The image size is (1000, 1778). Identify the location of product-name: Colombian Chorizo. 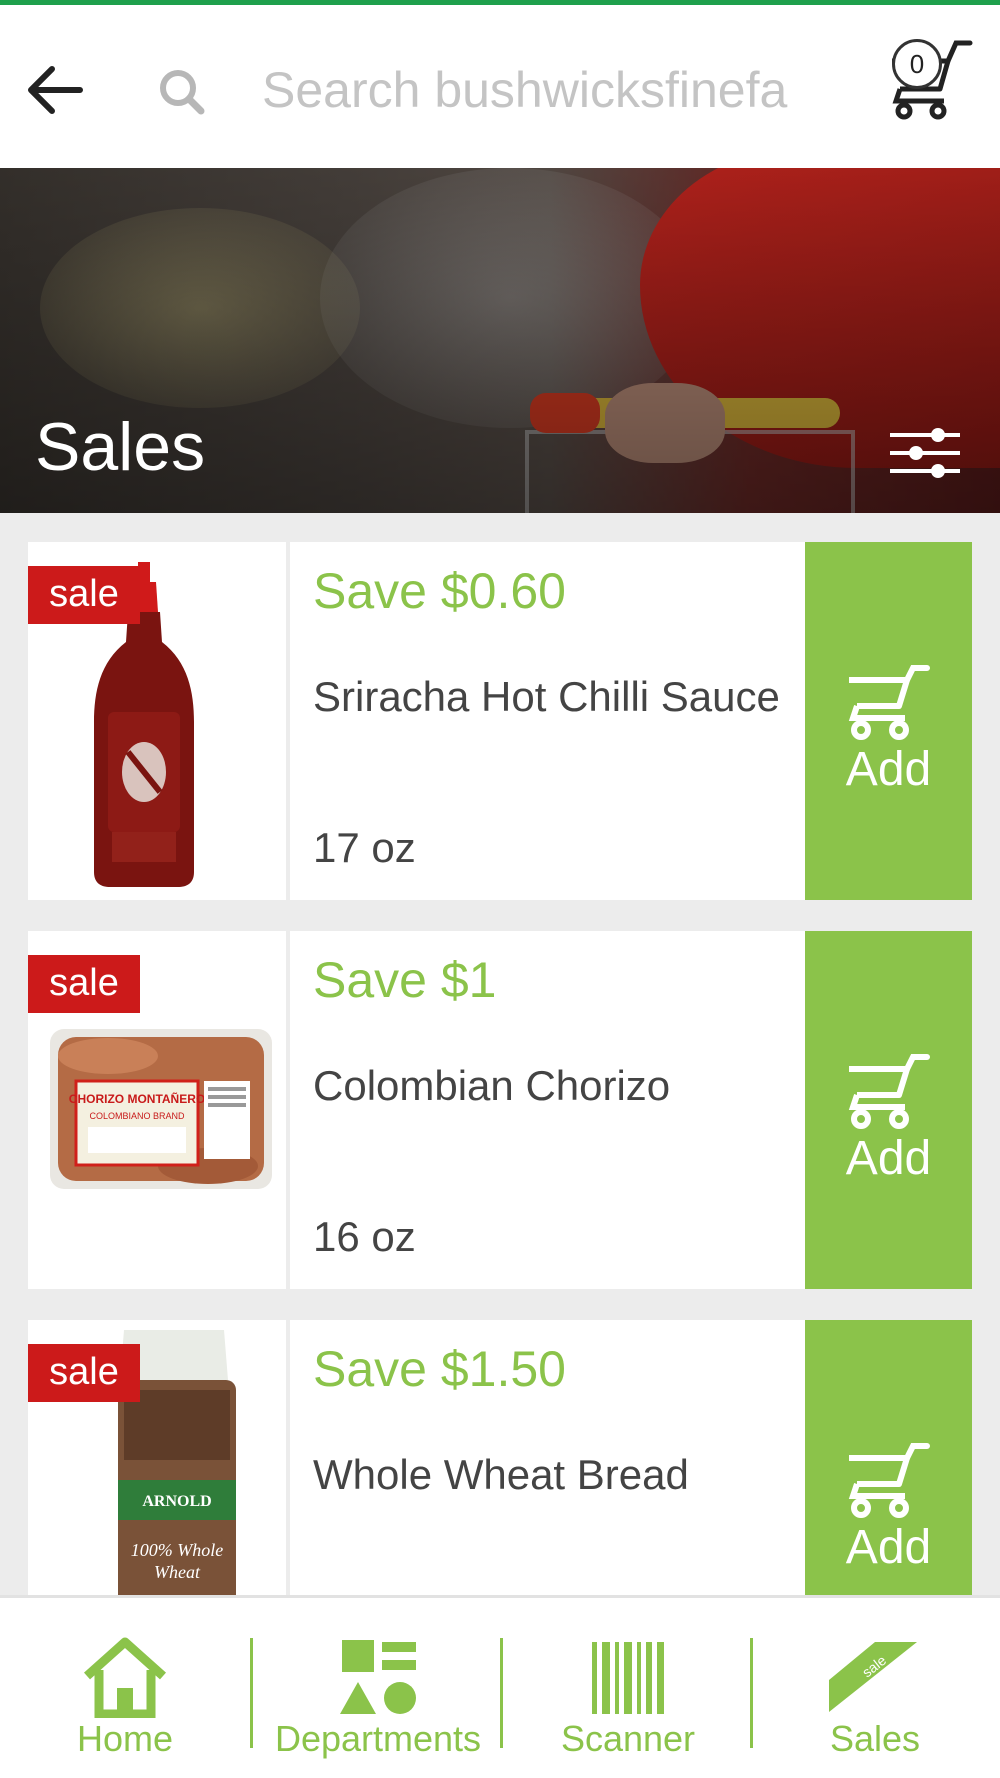
(548, 1086).